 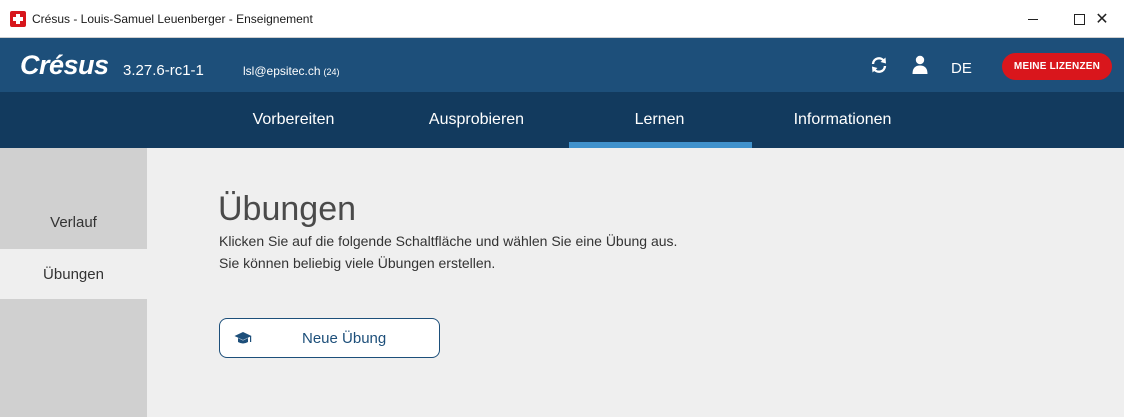 I want to click on tab-vorbereiten: Vorbereiten, so click(x=293, y=120).